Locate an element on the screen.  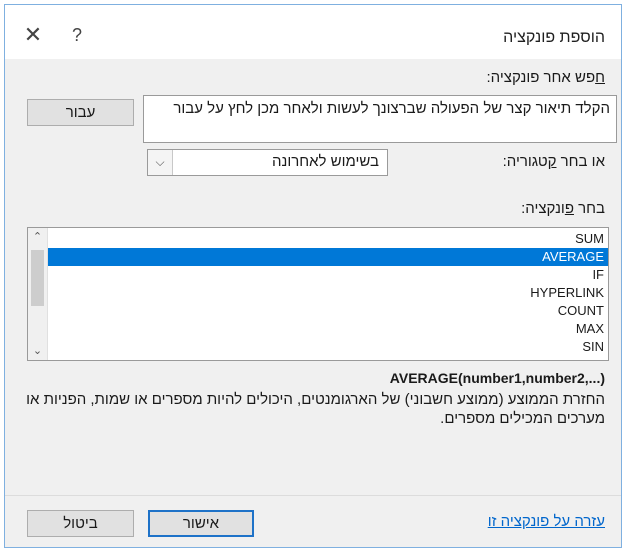
category-select: בשימוש לאחרונה ⌵ is located at coordinates (267, 162).